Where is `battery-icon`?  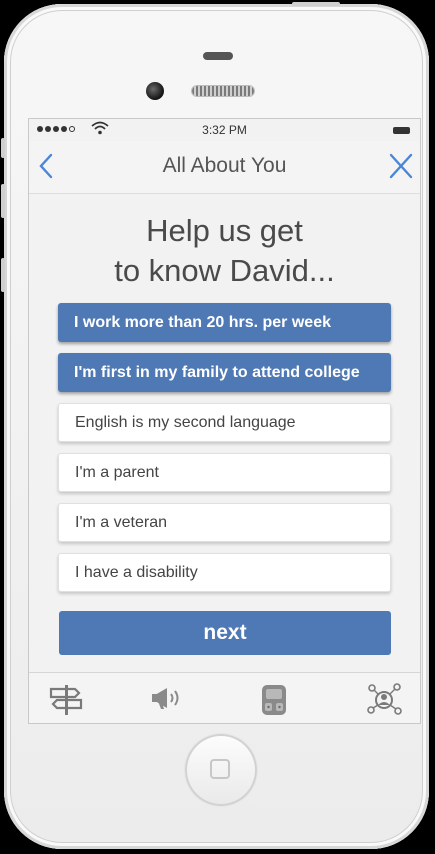
battery-icon is located at coordinates (401, 130).